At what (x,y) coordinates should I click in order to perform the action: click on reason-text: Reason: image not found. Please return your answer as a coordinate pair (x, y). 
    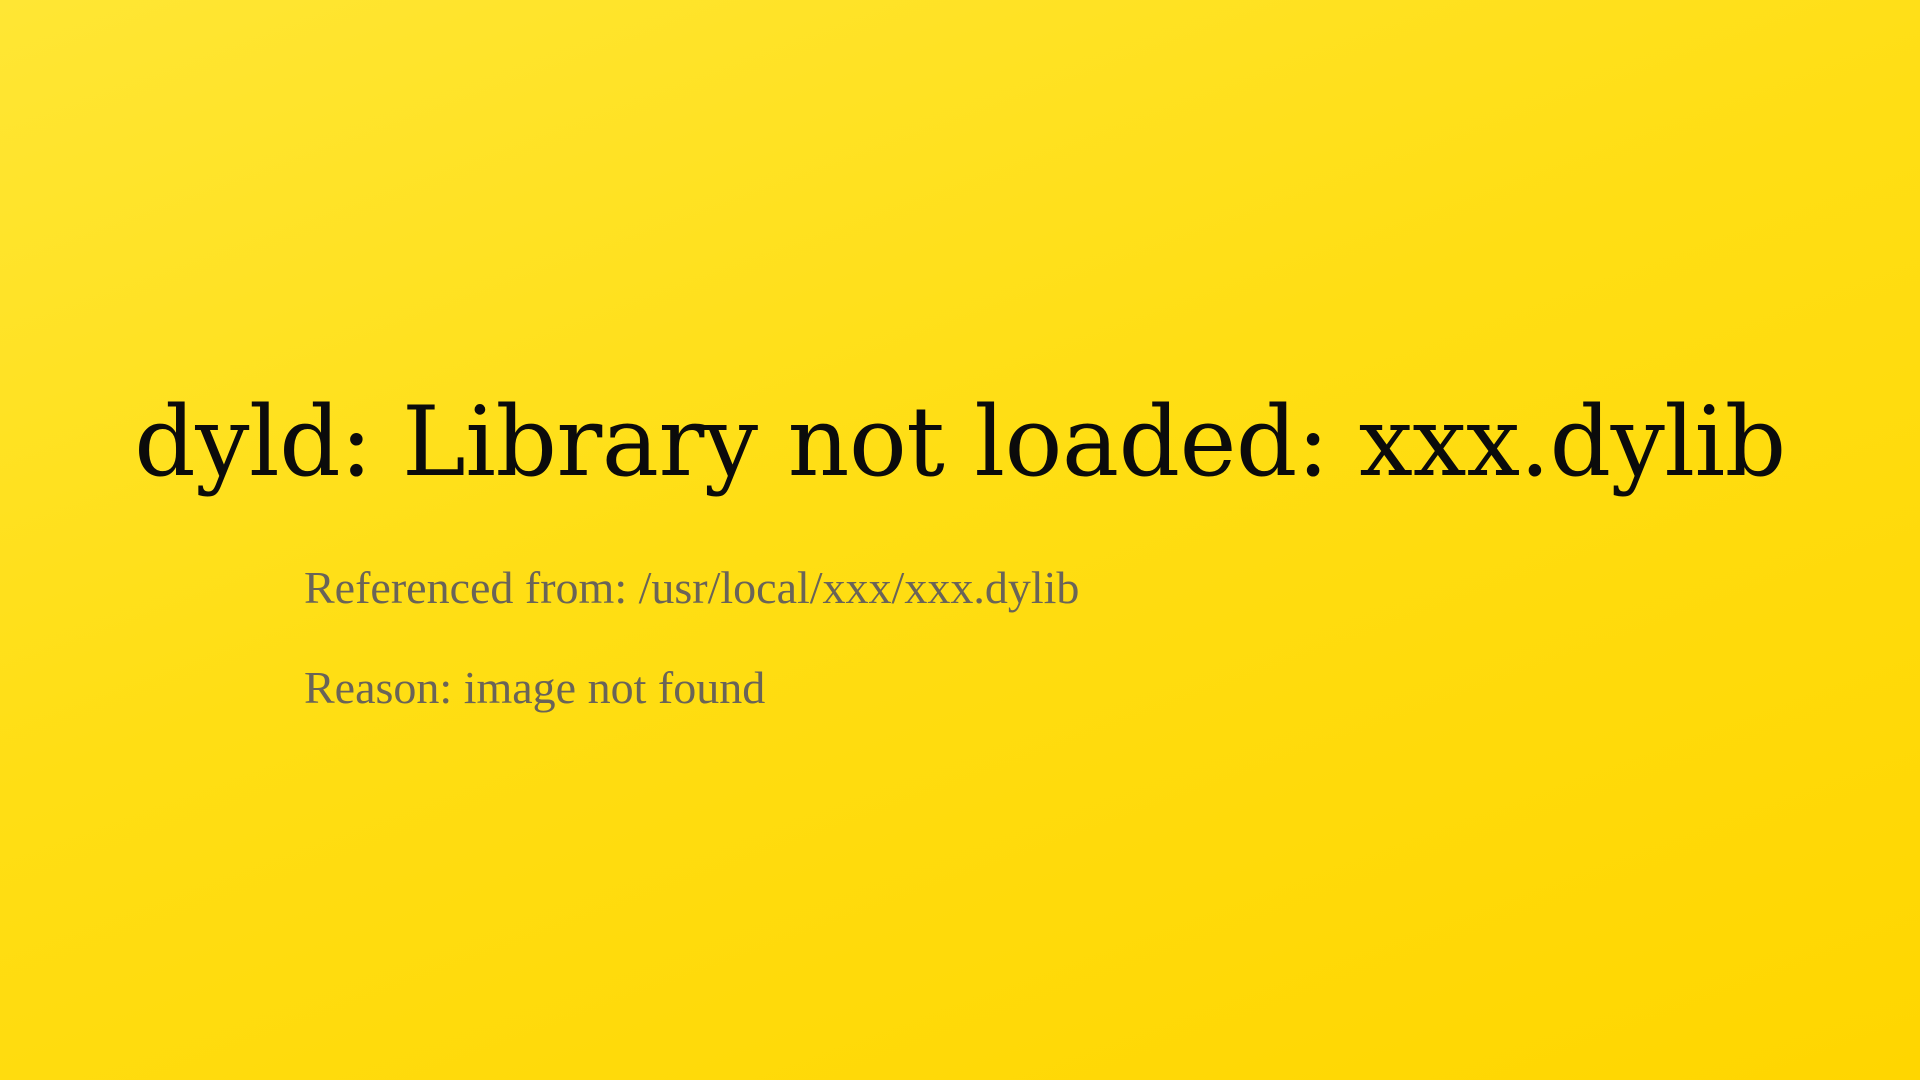
    Looking at the image, I should click on (535, 687).